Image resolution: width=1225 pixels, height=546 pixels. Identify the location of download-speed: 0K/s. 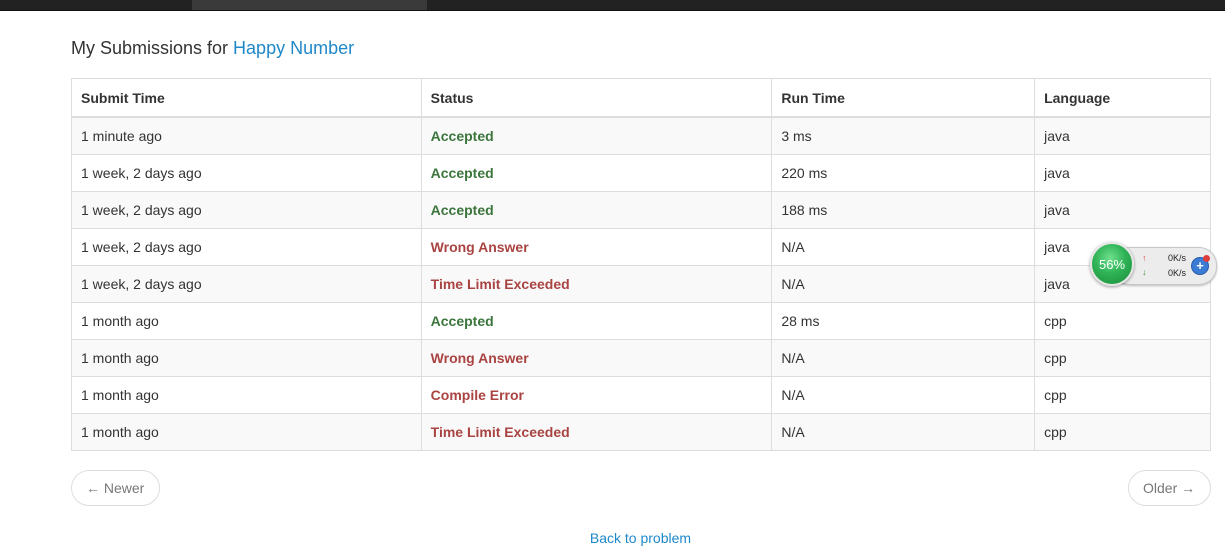
(1177, 273).